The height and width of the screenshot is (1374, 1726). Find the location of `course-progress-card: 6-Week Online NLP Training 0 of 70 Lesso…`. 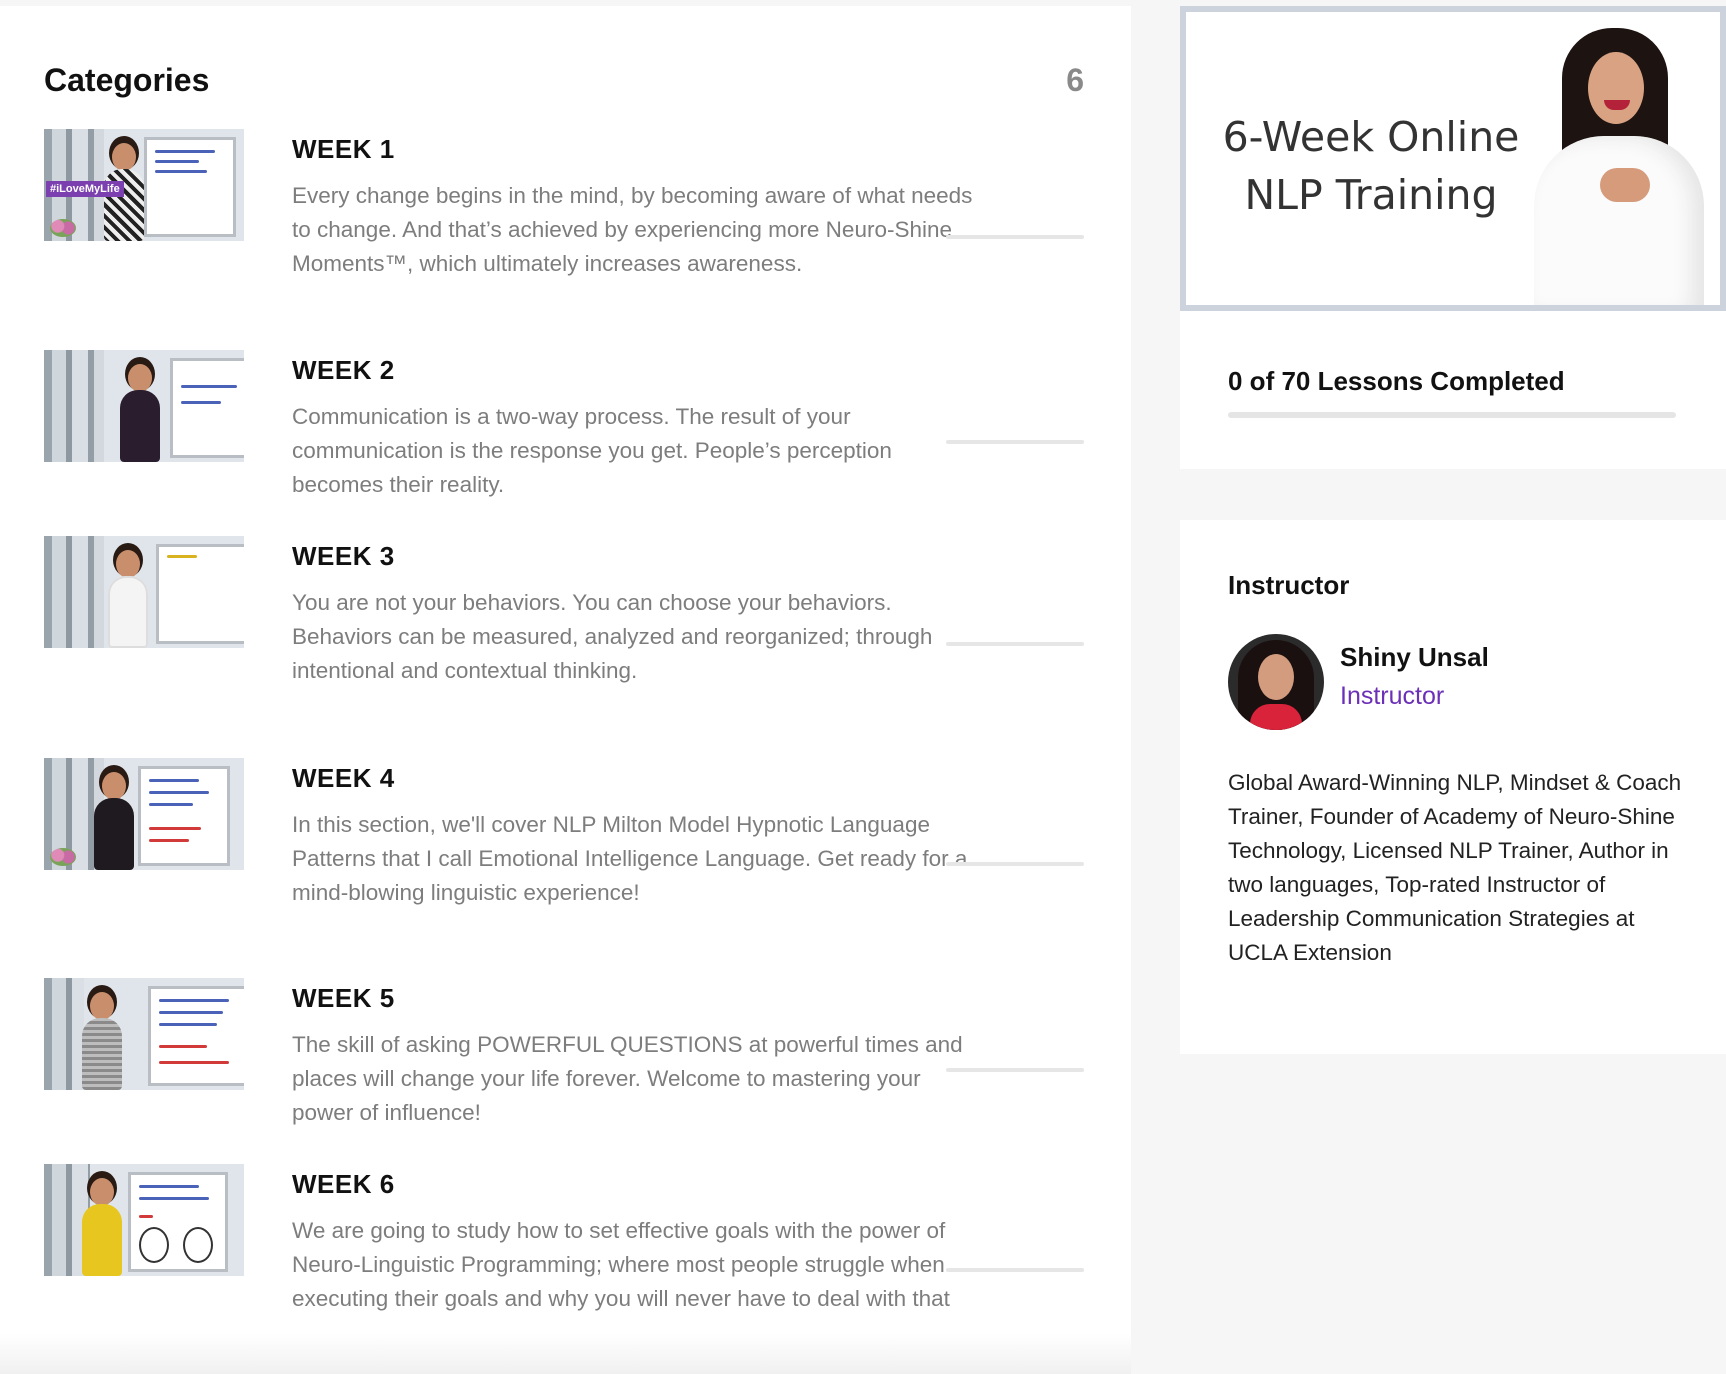

course-progress-card: 6-Week Online NLP Training 0 of 70 Lesso… is located at coordinates (1453, 237).